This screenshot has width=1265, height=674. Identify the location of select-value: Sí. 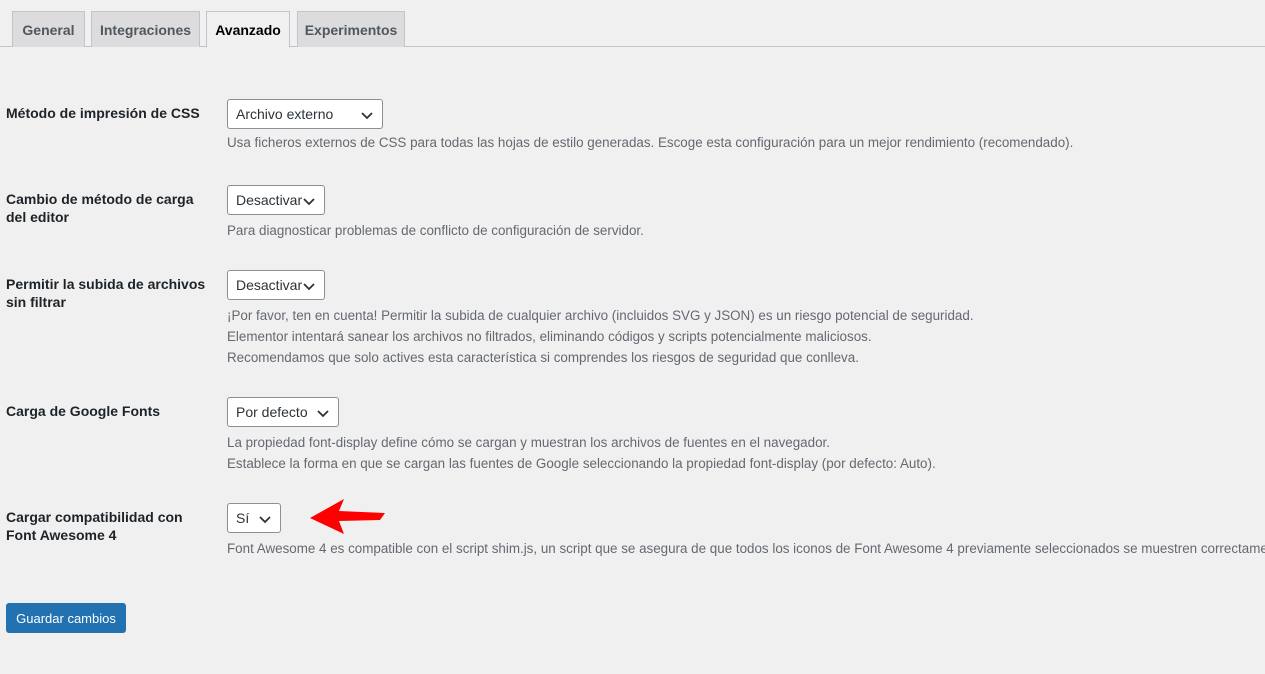
(243, 518).